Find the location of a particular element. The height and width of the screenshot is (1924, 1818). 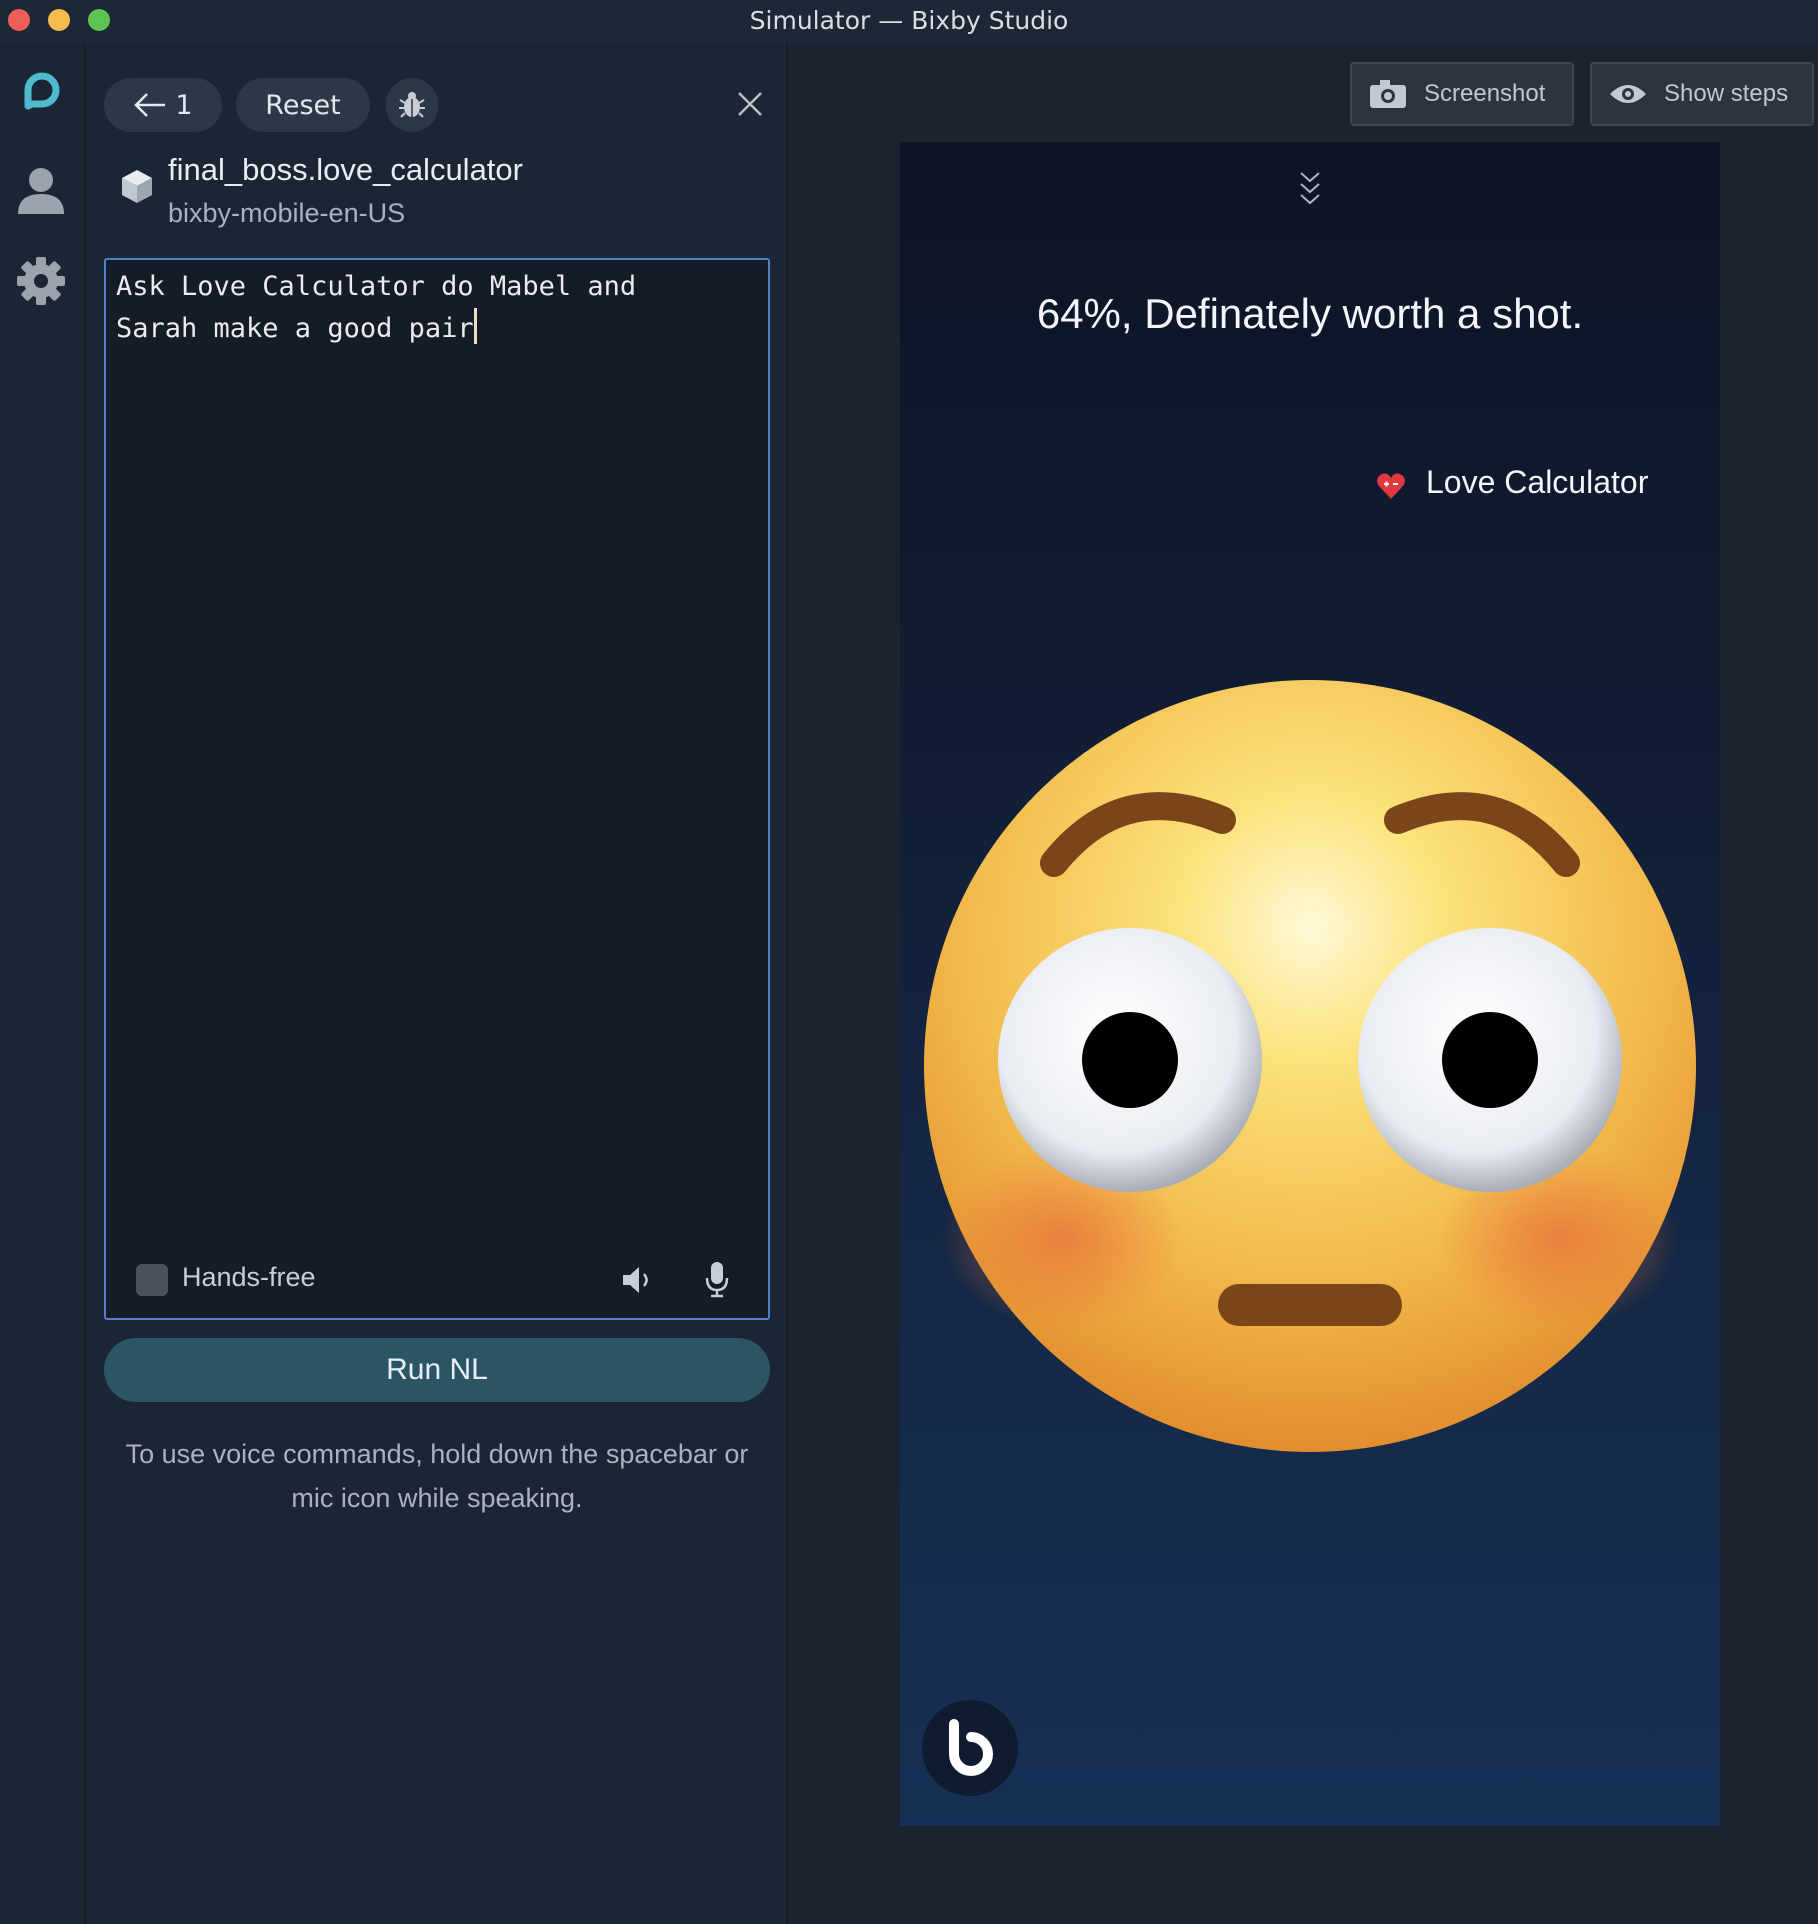

bixby-button is located at coordinates (970, 1748).